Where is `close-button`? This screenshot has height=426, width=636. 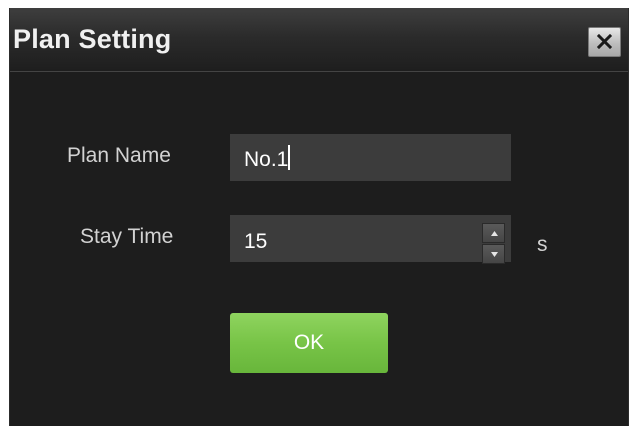
close-button is located at coordinates (604, 42).